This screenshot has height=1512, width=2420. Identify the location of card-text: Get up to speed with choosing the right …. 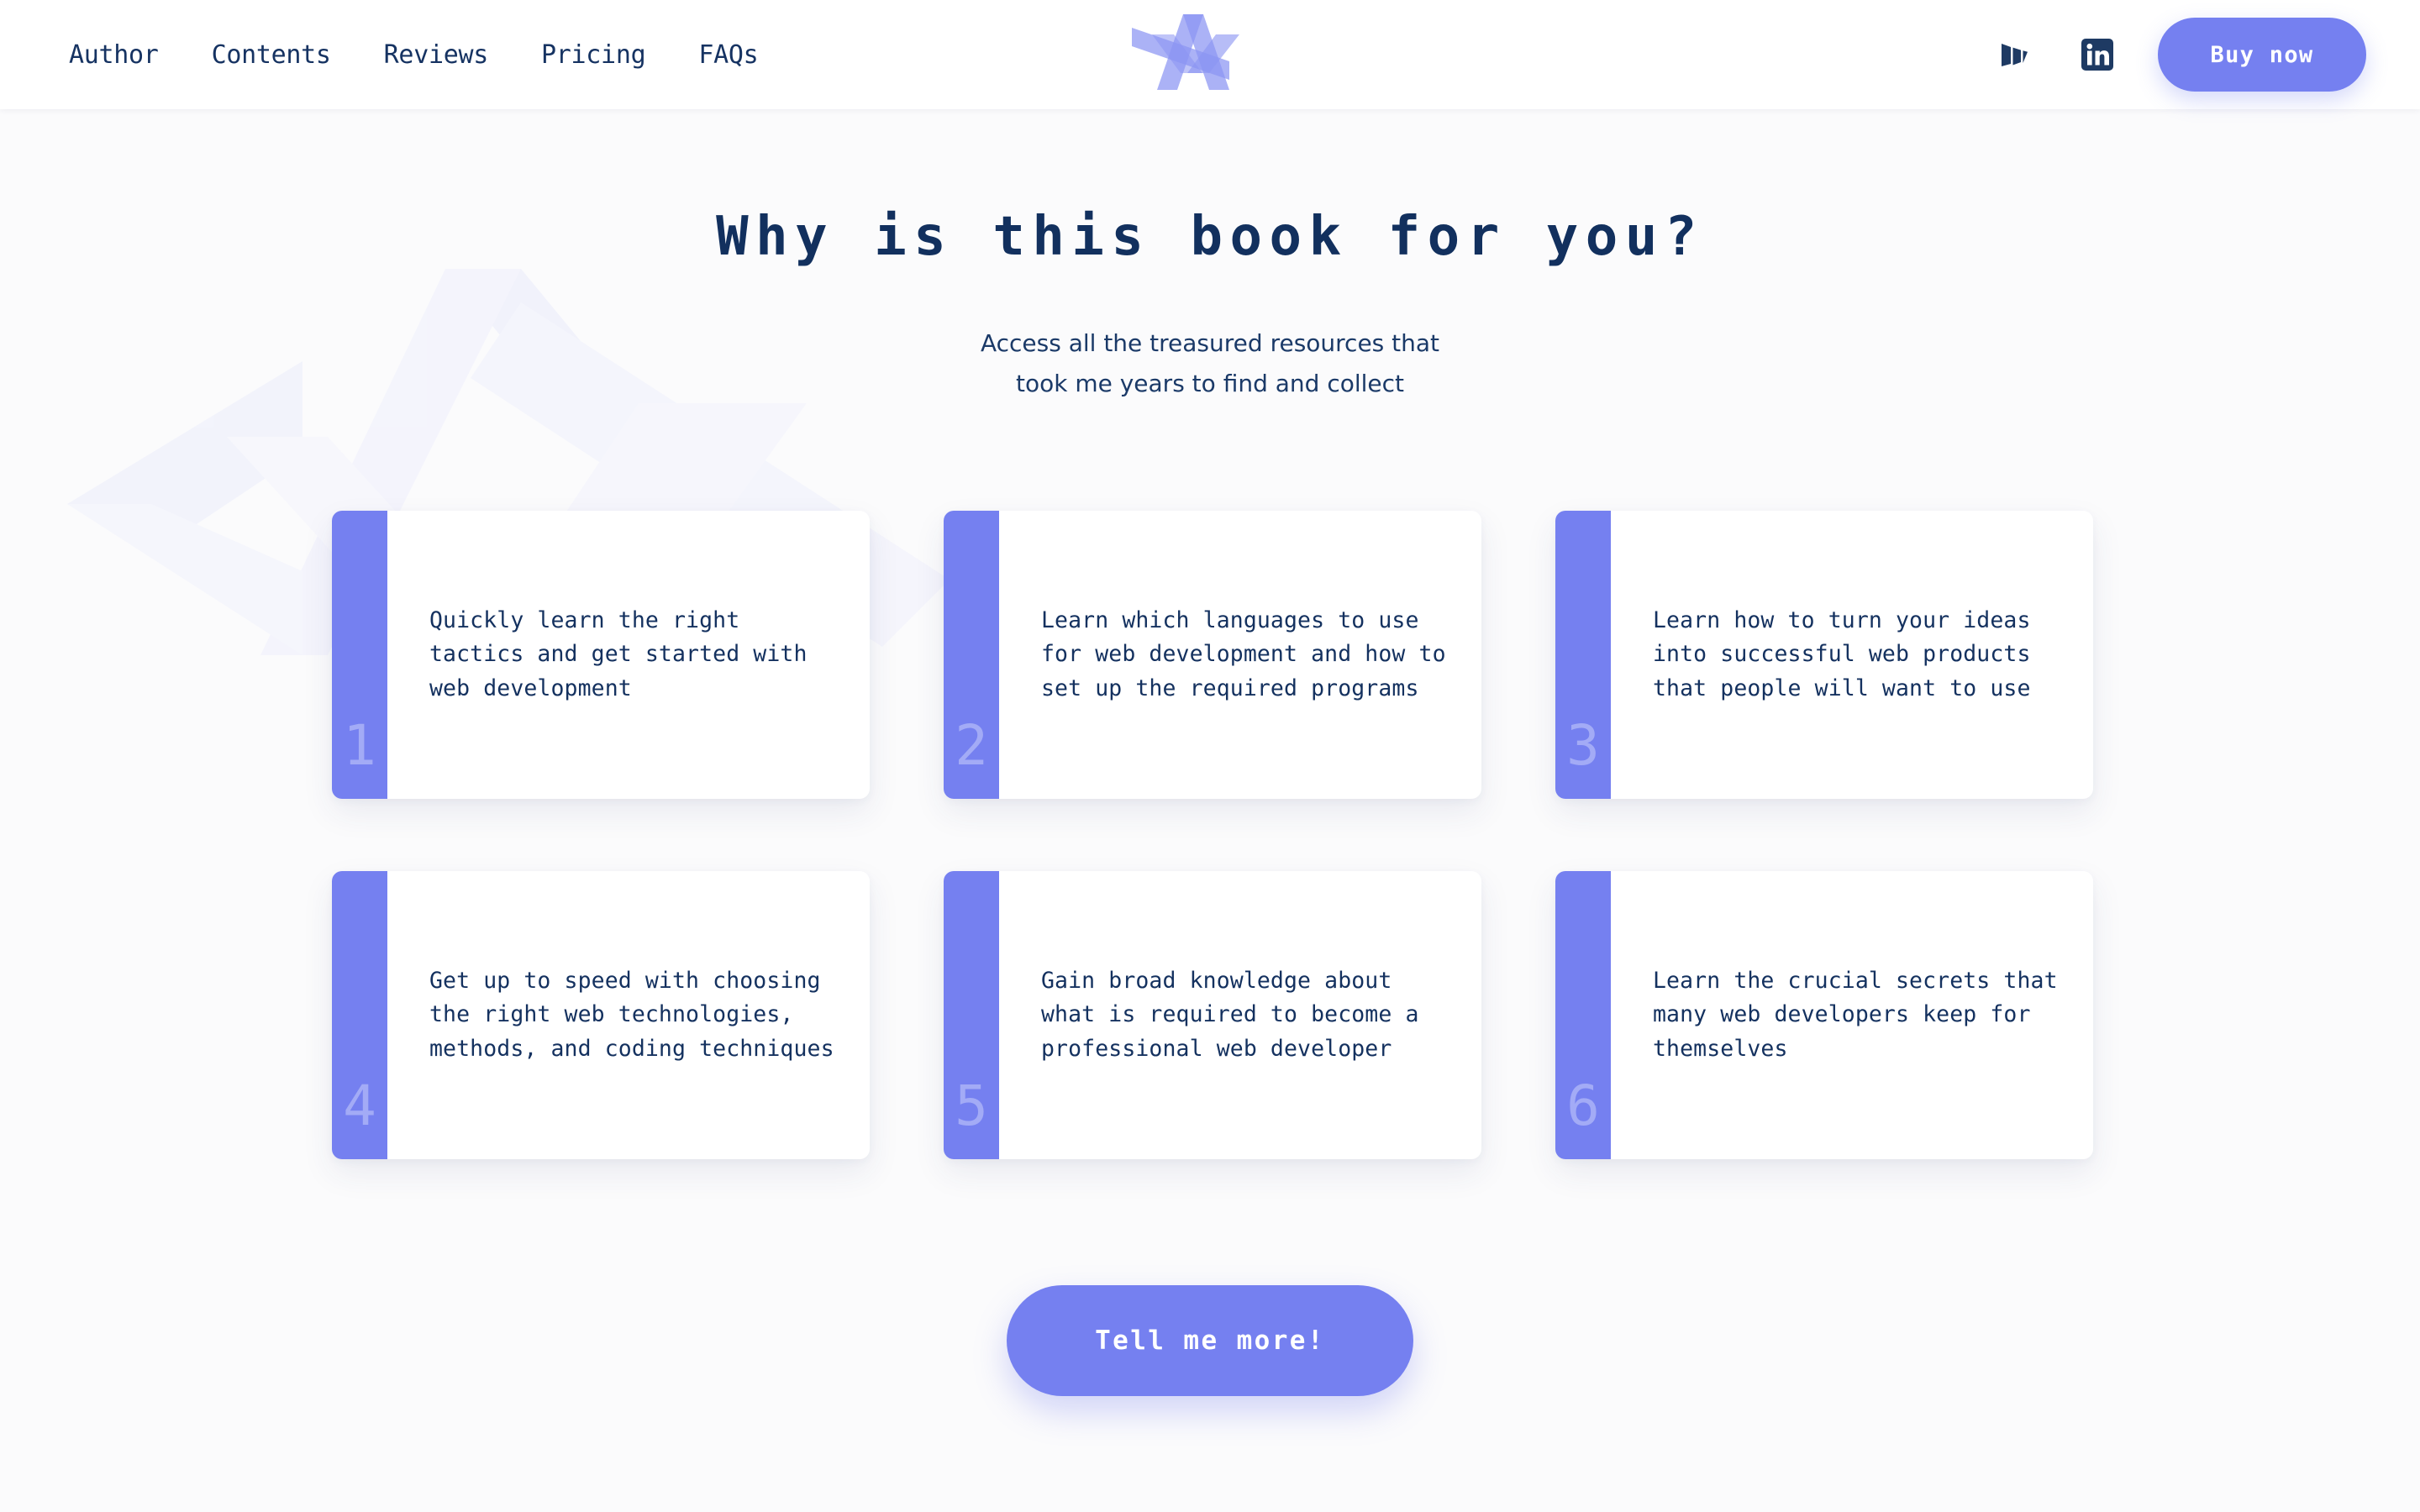
(631, 1014).